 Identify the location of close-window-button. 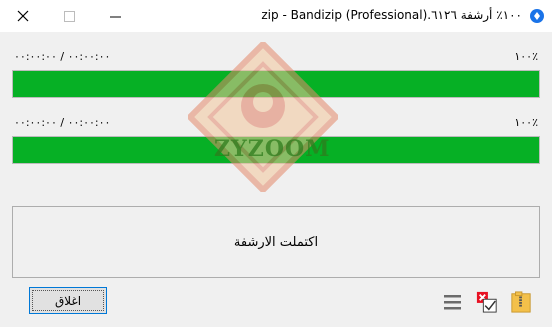
(23, 16).